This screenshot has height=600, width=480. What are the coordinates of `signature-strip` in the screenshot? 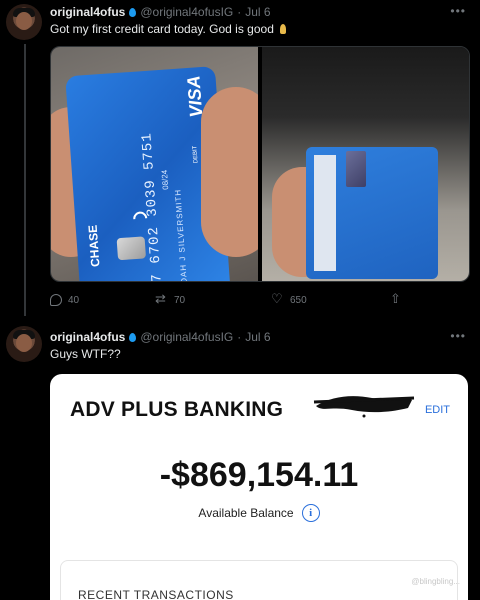 It's located at (325, 213).